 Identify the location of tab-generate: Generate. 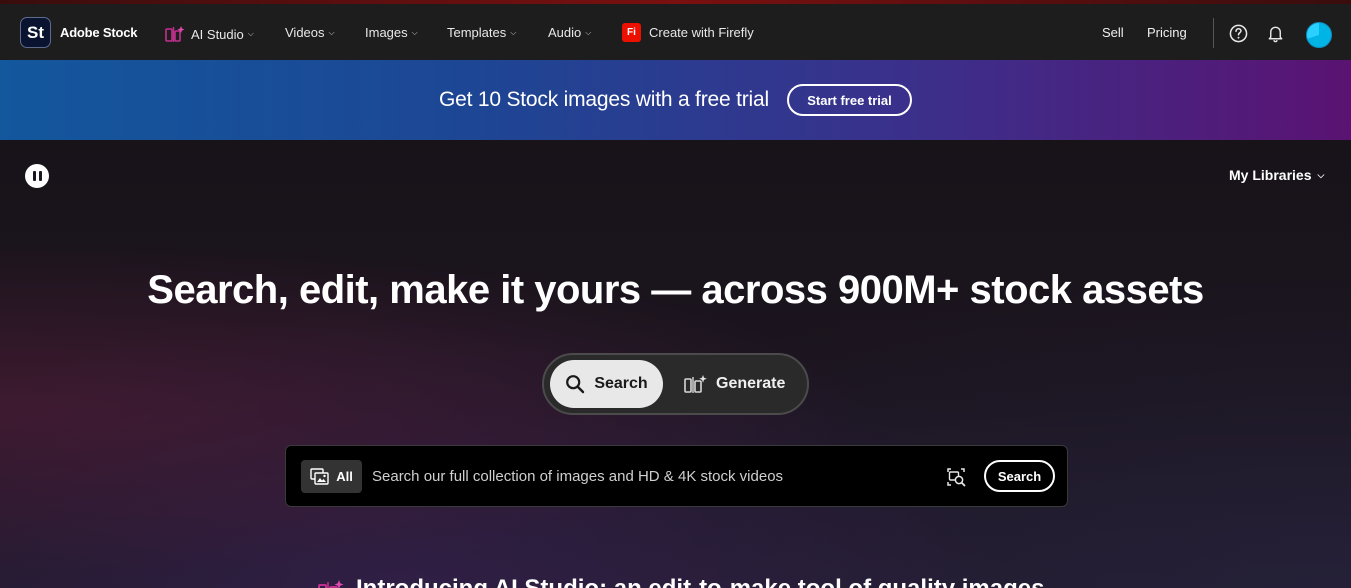
(741, 384).